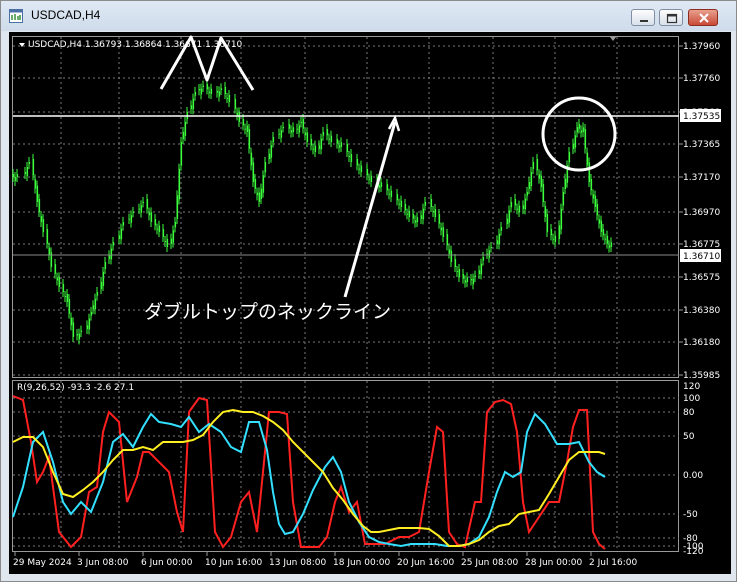 This screenshot has height=582, width=737. What do you see at coordinates (689, 413) in the screenshot?
I see `indicator-tick-label: 80` at bounding box center [689, 413].